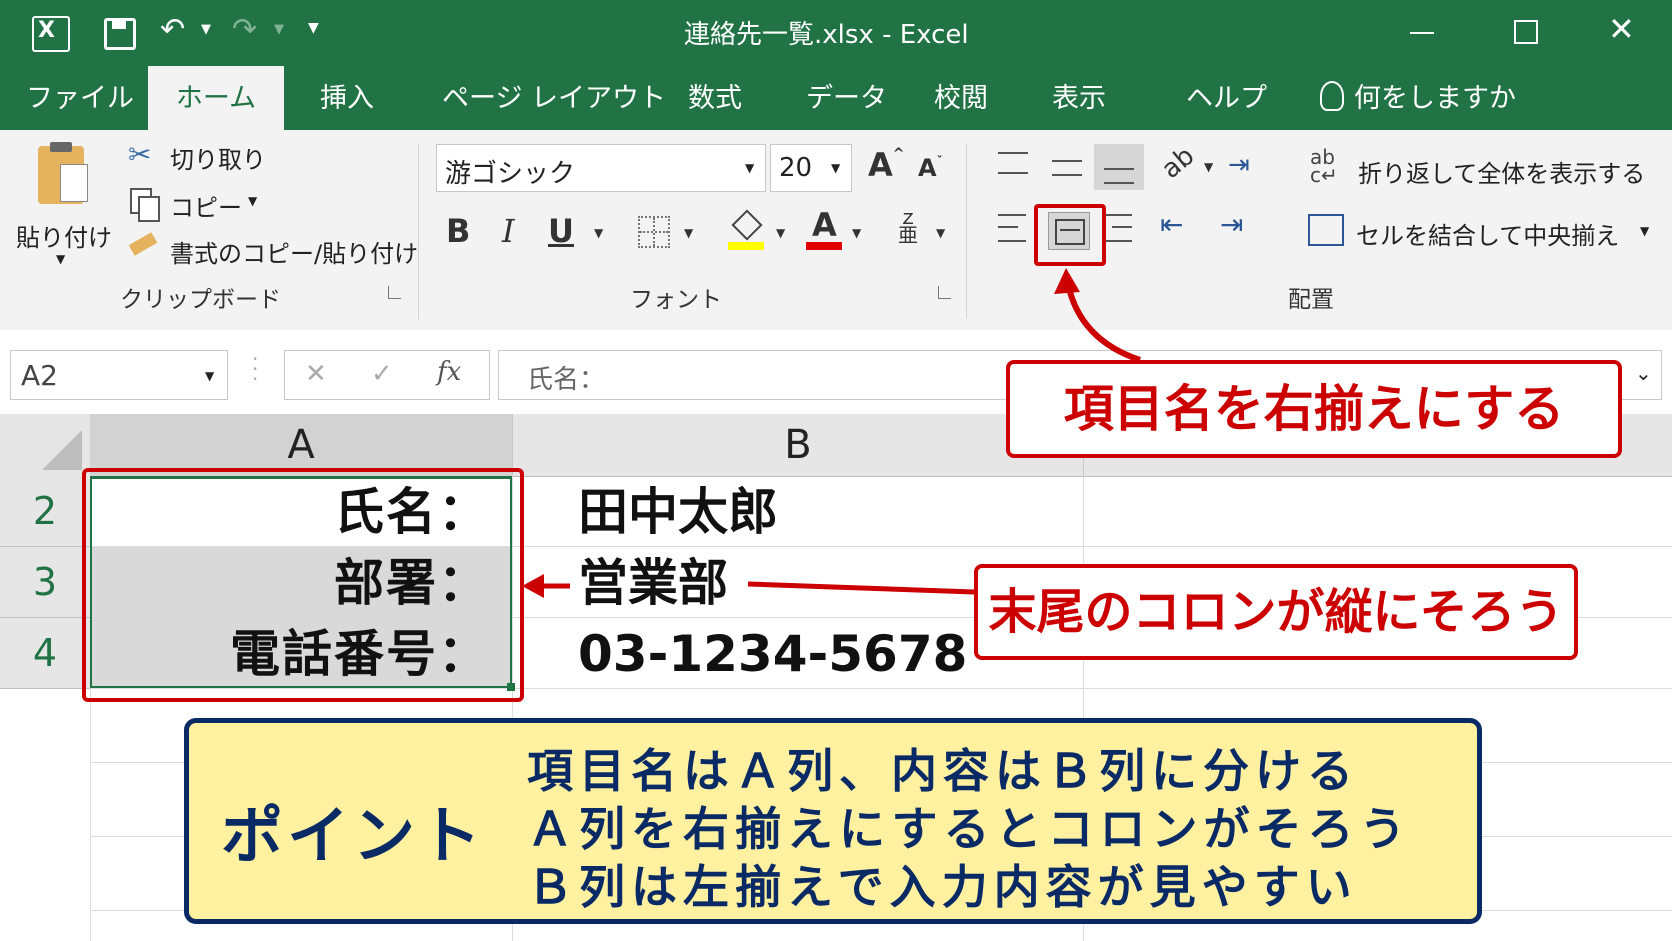  I want to click on arrow-to-align-button, so click(1103, 323).